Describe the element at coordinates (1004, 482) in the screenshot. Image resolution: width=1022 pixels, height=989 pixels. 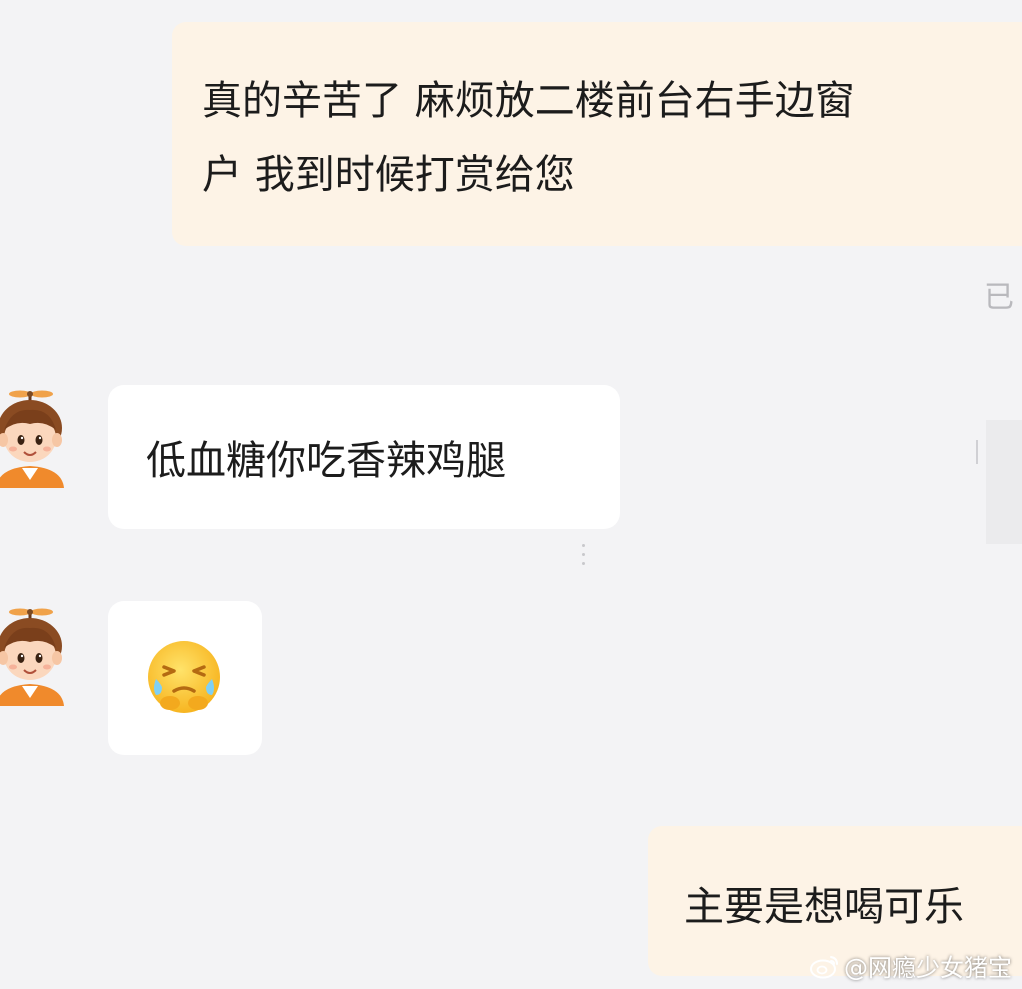
I see `side-edge-panel` at that location.